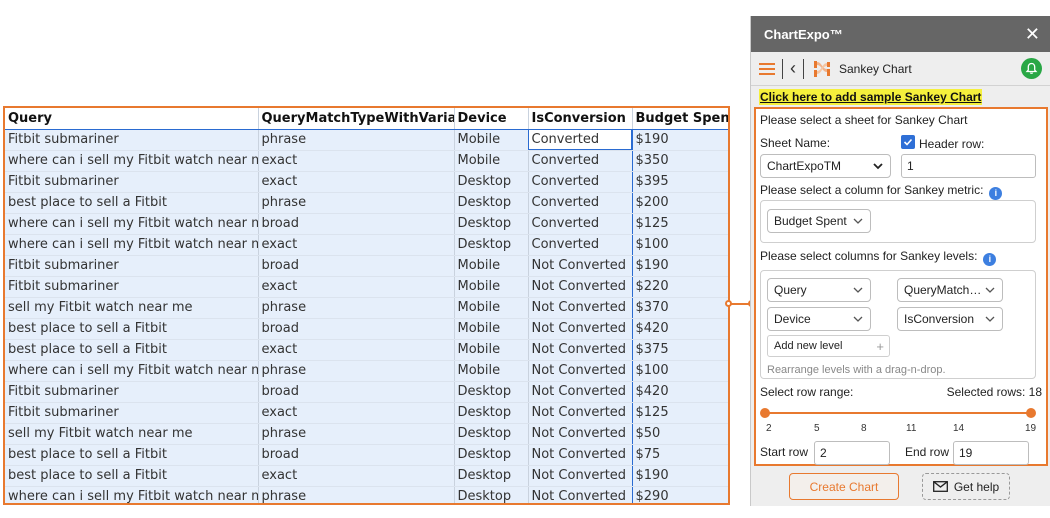 Image resolution: width=1050 pixels, height=518 pixels. I want to click on level-select-query: Query, so click(819, 290).